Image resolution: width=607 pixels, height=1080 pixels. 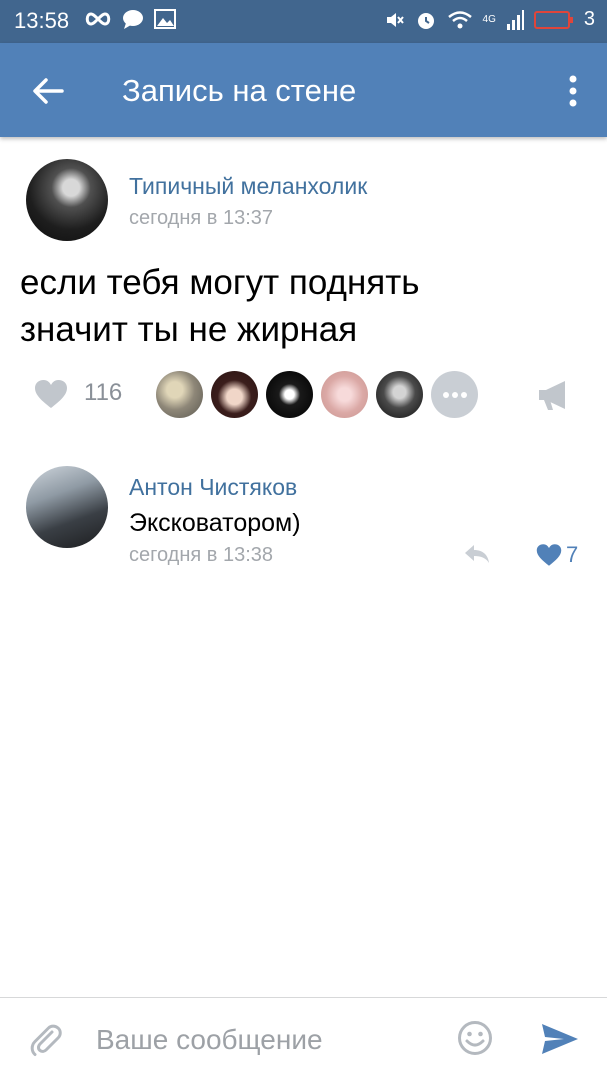 I want to click on message-composer, so click(x=303, y=1038).